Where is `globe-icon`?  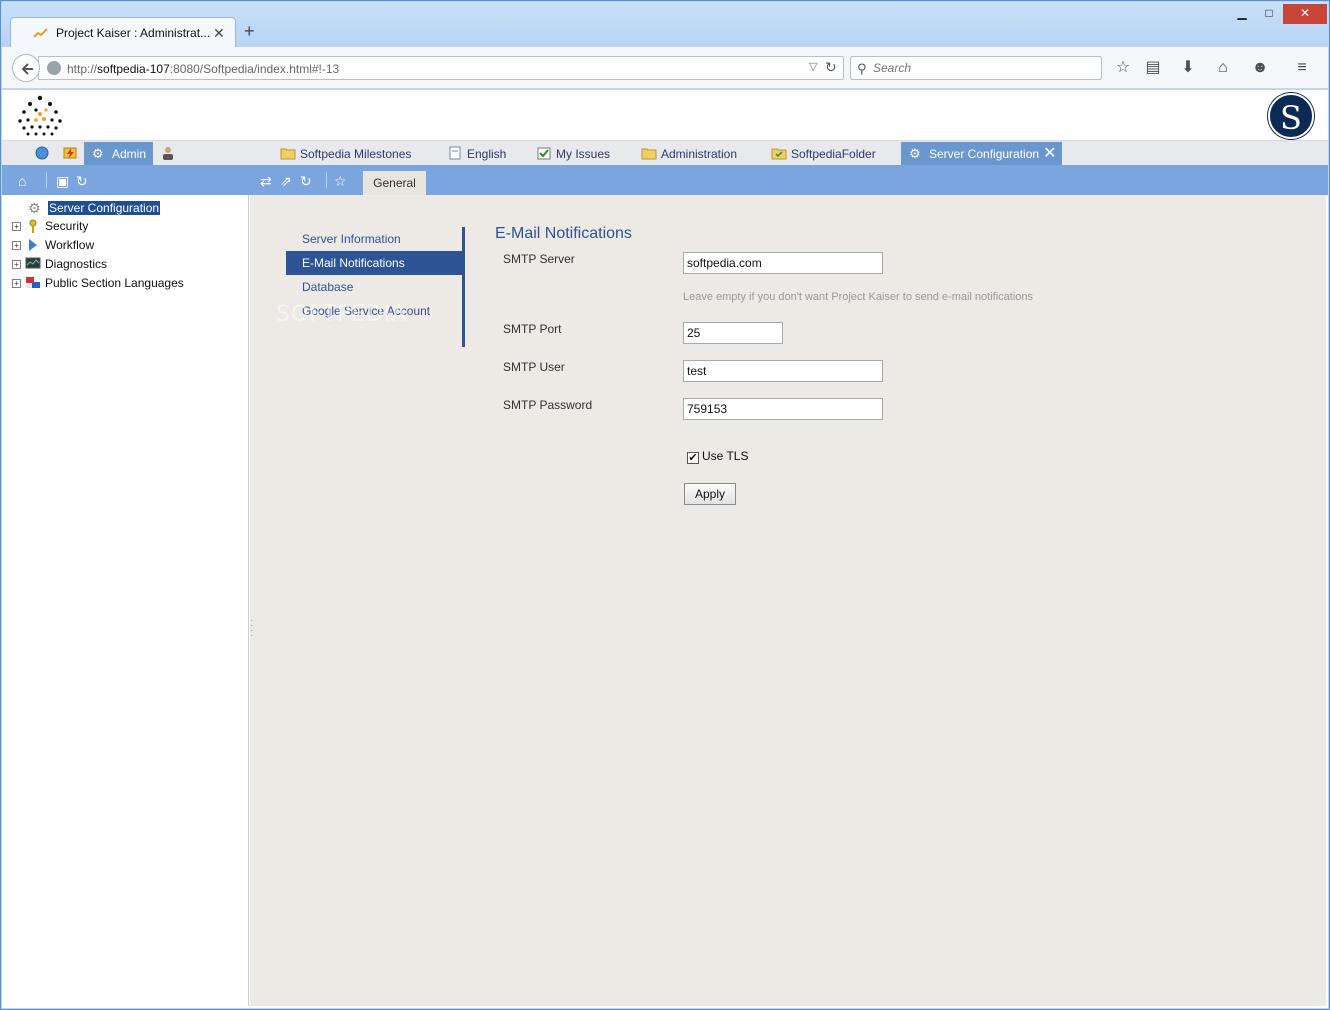 globe-icon is located at coordinates (54, 68).